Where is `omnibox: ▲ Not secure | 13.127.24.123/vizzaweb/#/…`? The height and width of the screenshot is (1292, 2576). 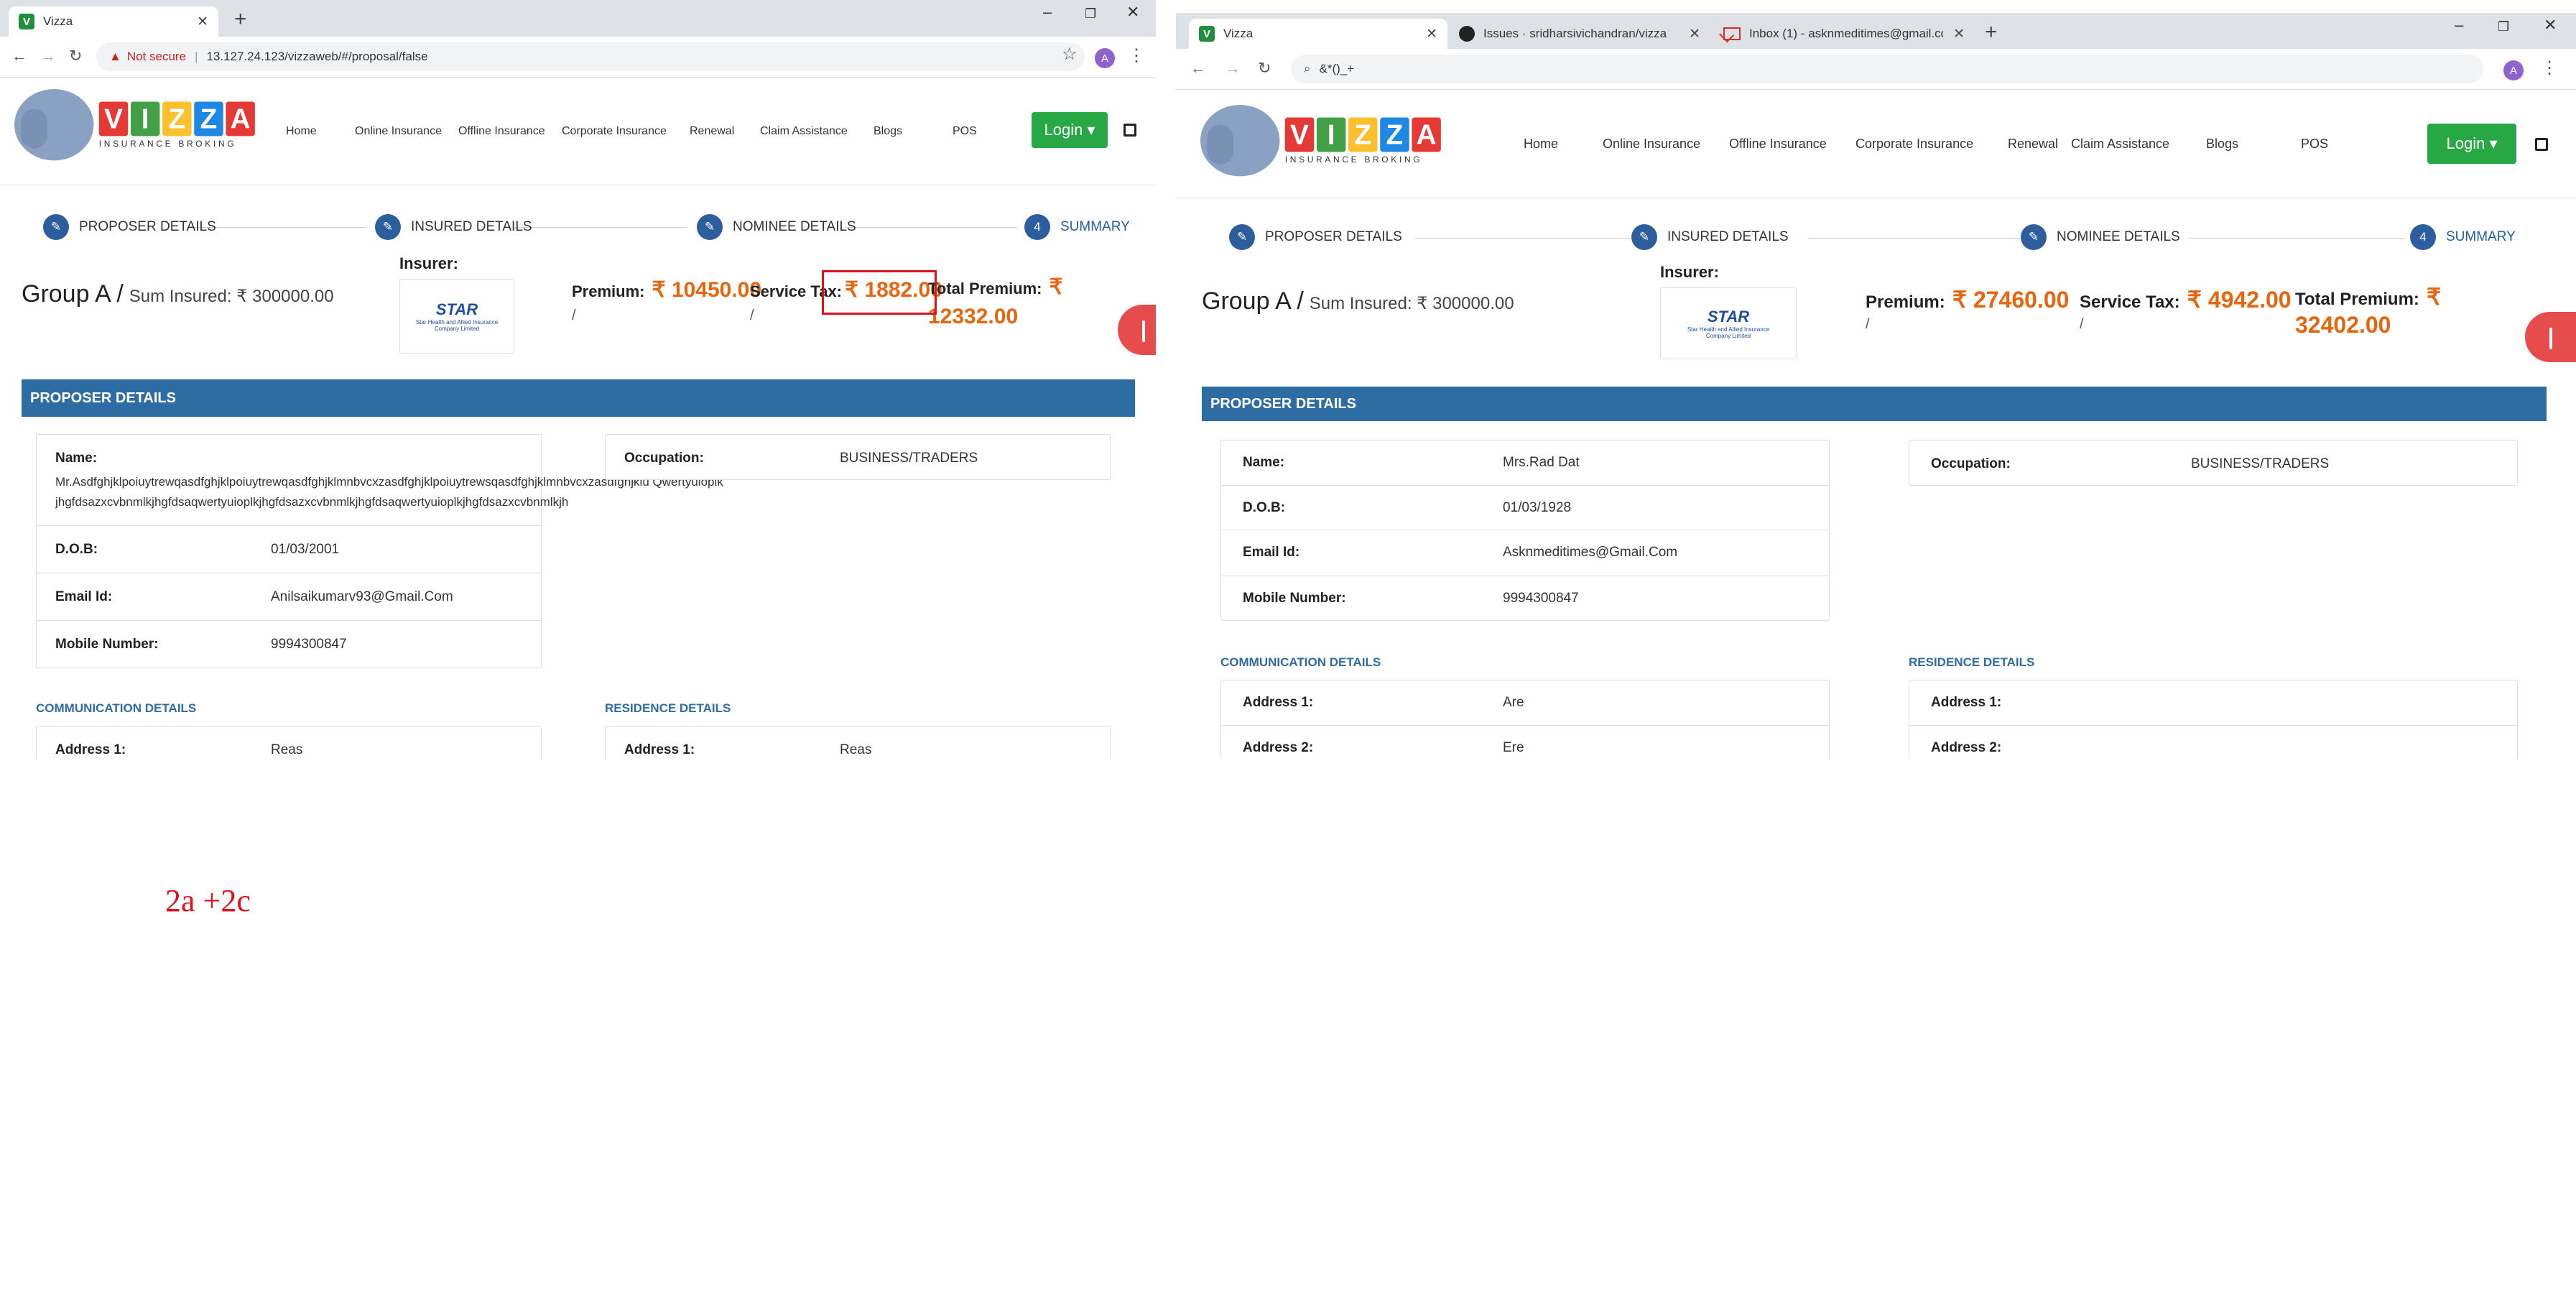
omnibox: ▲ Not secure | 13.127.24.123/vizzaweb/#/… is located at coordinates (590, 56).